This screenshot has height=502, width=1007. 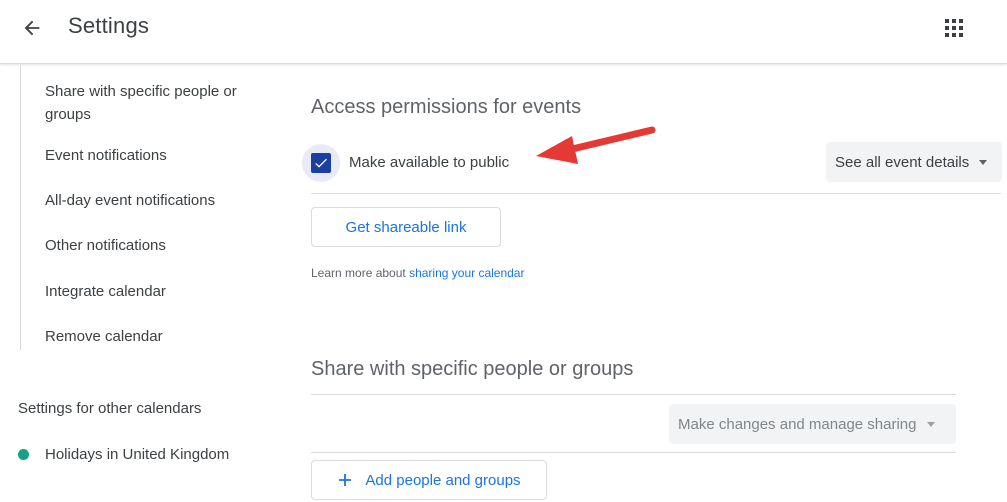 I want to click on back-button, so click(x=32, y=28).